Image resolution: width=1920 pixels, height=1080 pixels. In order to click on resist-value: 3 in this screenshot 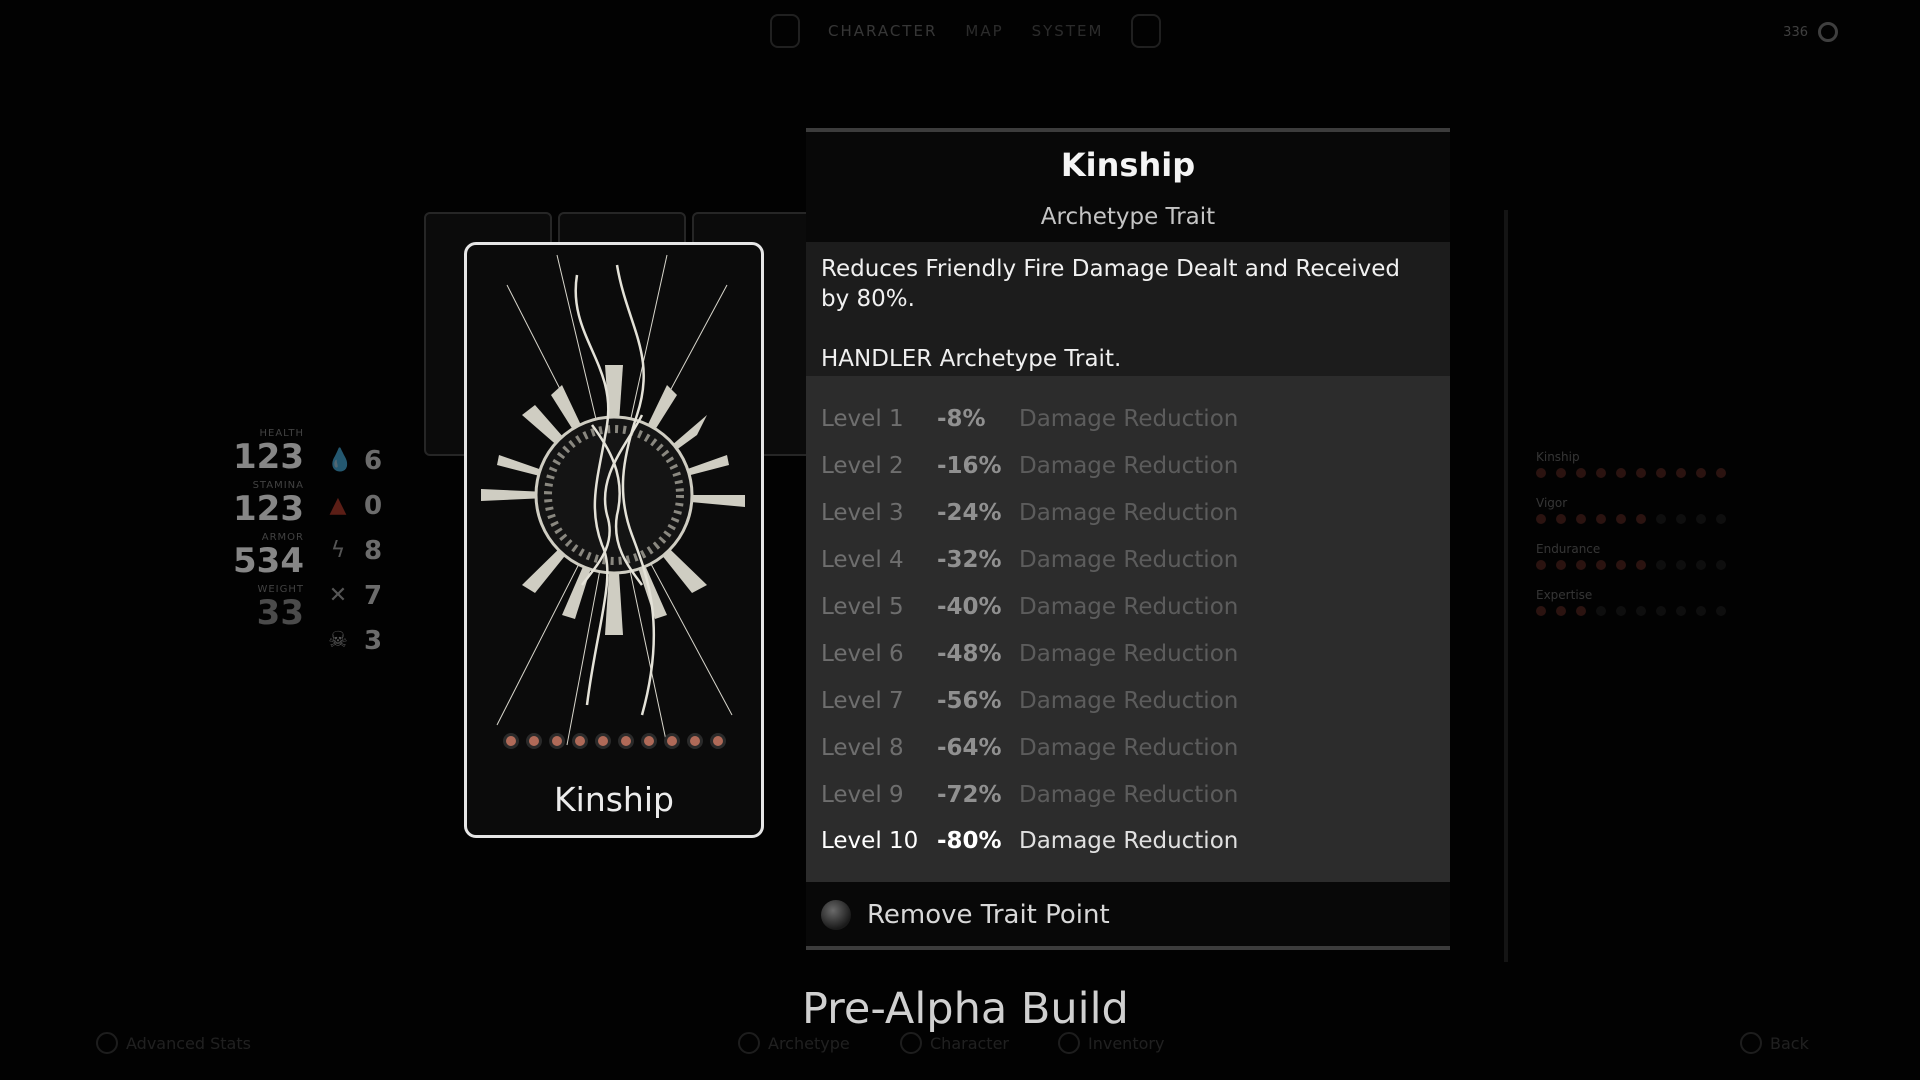, I will do `click(373, 640)`.